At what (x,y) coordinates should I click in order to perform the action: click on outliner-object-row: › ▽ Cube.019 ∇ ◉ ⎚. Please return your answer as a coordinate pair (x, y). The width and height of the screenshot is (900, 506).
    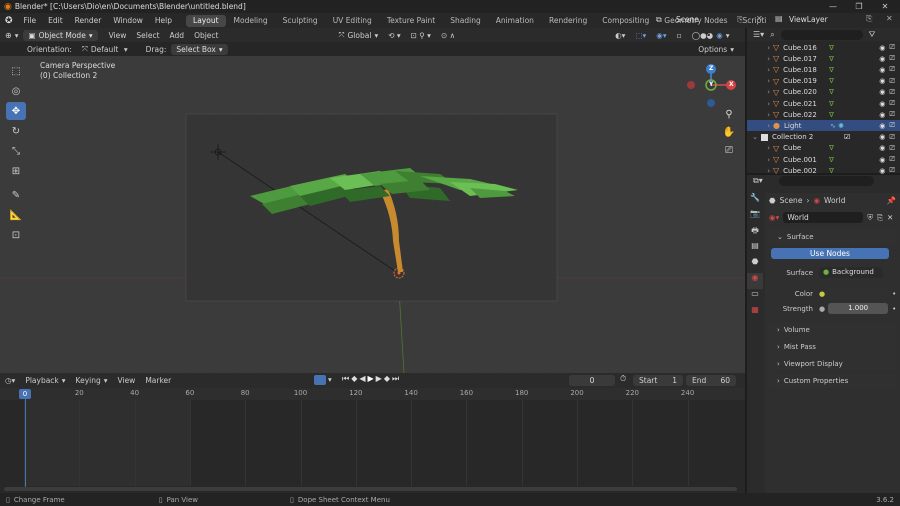
    Looking at the image, I should click on (823, 81).